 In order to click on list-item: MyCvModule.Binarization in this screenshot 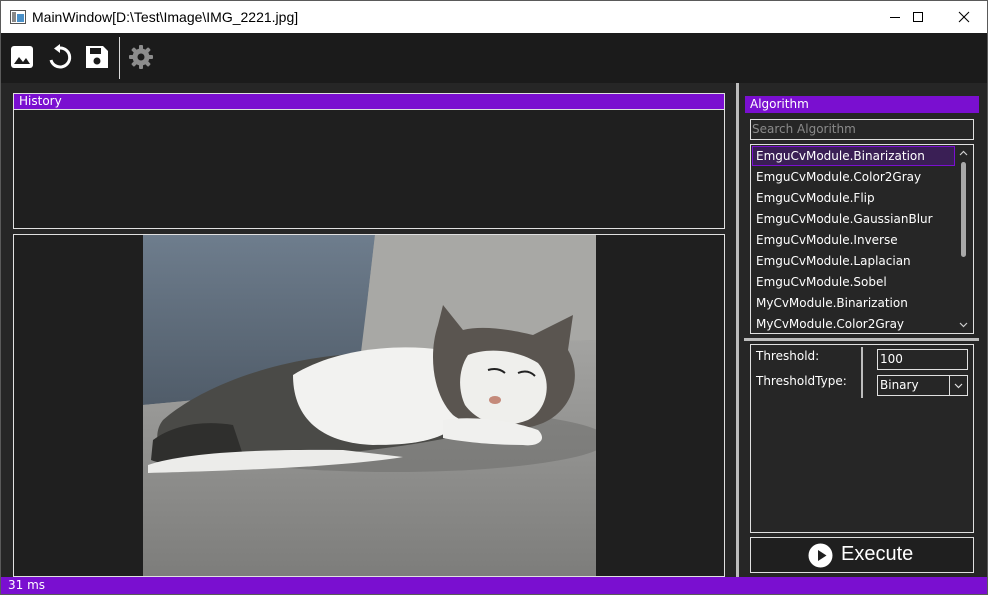, I will do `click(853, 303)`.